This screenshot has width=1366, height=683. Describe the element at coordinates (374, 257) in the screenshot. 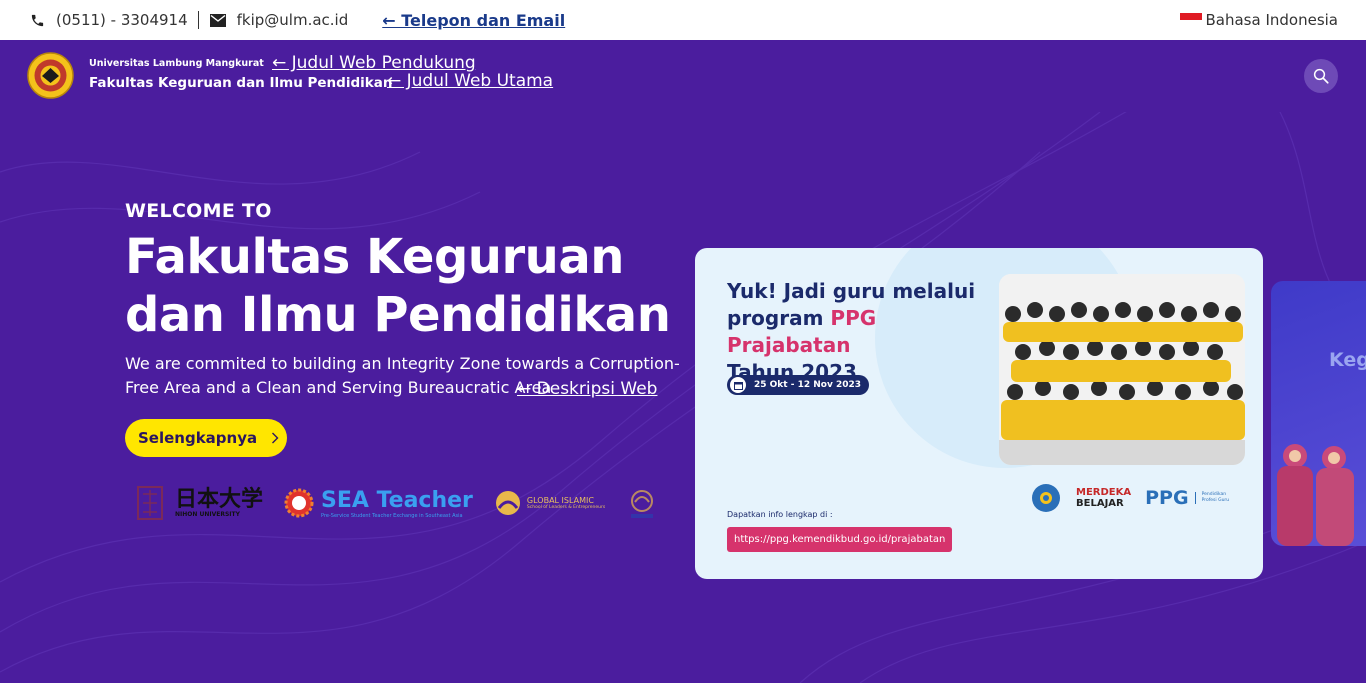

I see `hero-title-line-1: Fakultas Keguruan` at that location.